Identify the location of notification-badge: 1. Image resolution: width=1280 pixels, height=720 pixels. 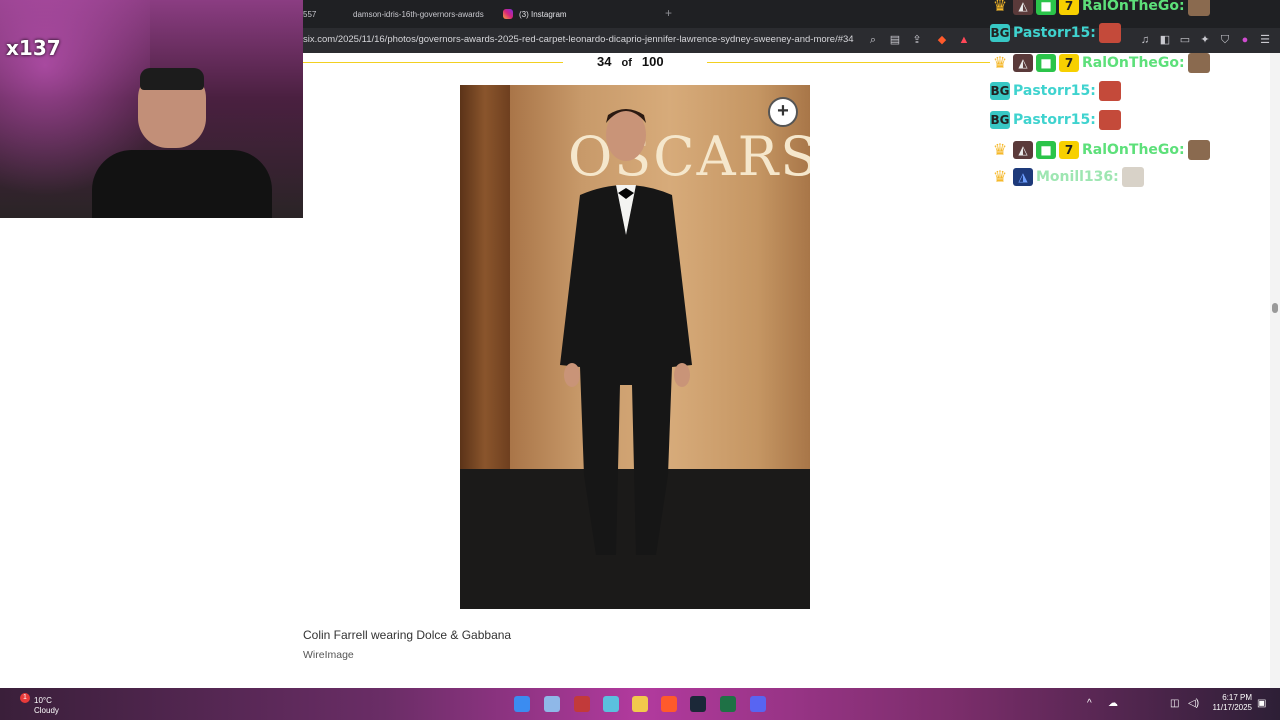
(25, 698).